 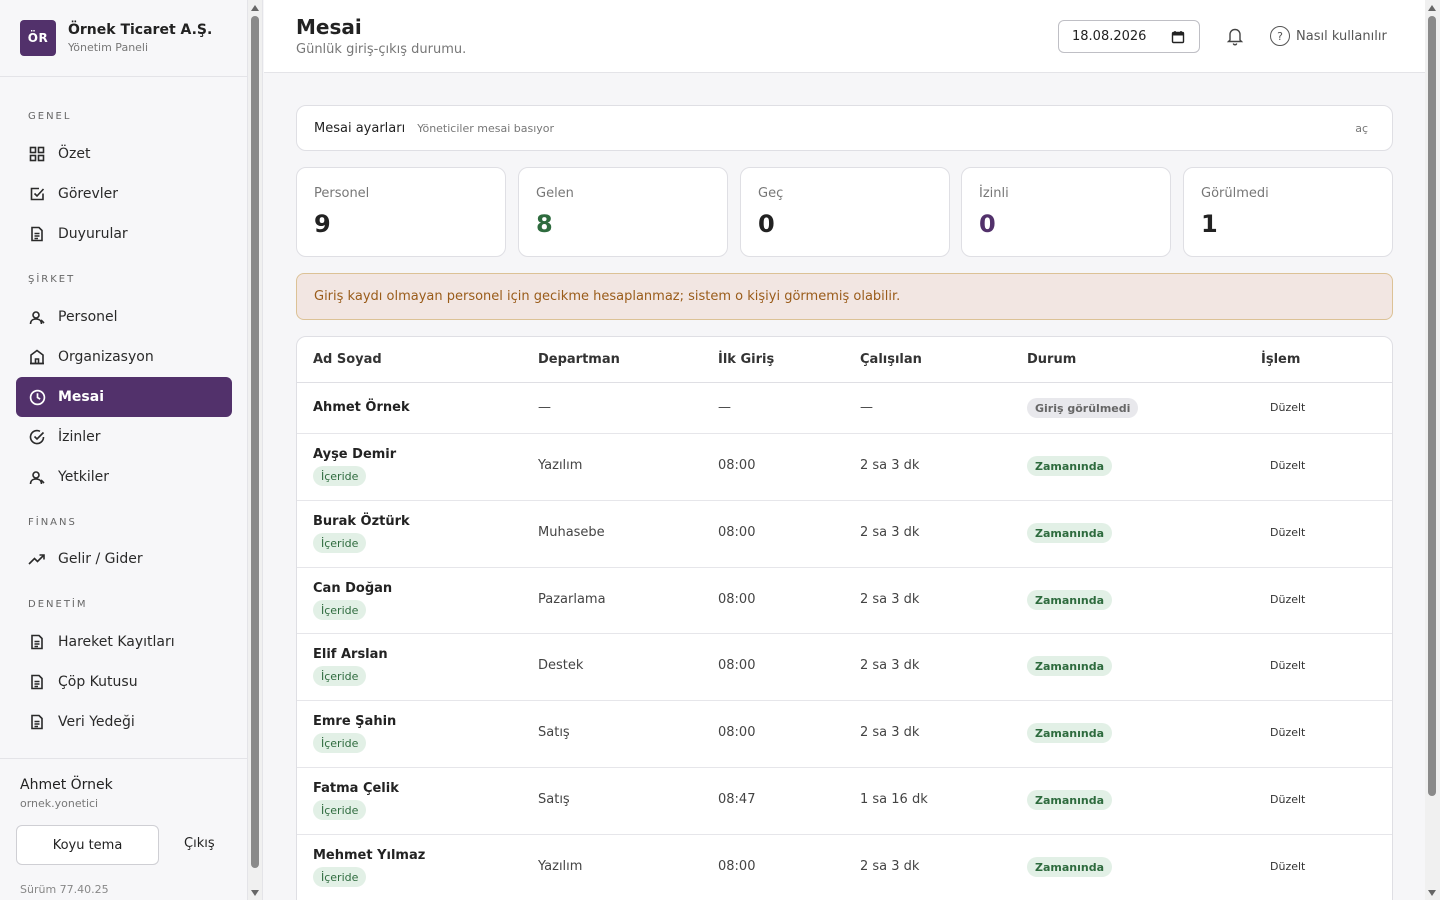 I want to click on worked-time: —, so click(x=866, y=407).